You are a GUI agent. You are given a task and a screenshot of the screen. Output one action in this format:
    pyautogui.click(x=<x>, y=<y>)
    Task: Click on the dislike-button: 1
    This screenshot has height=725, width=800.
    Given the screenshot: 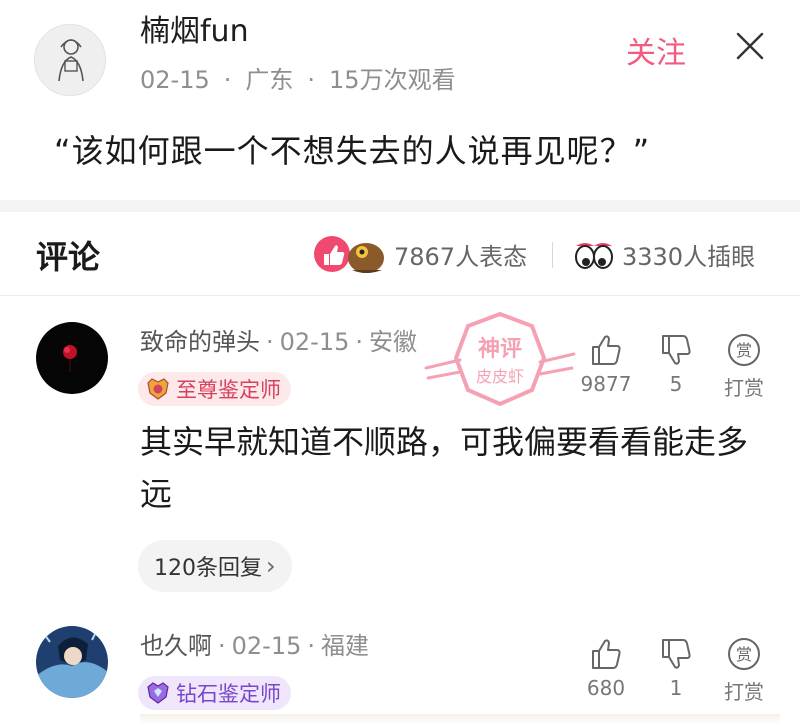 What is the action you would take?
    pyautogui.click(x=676, y=668)
    